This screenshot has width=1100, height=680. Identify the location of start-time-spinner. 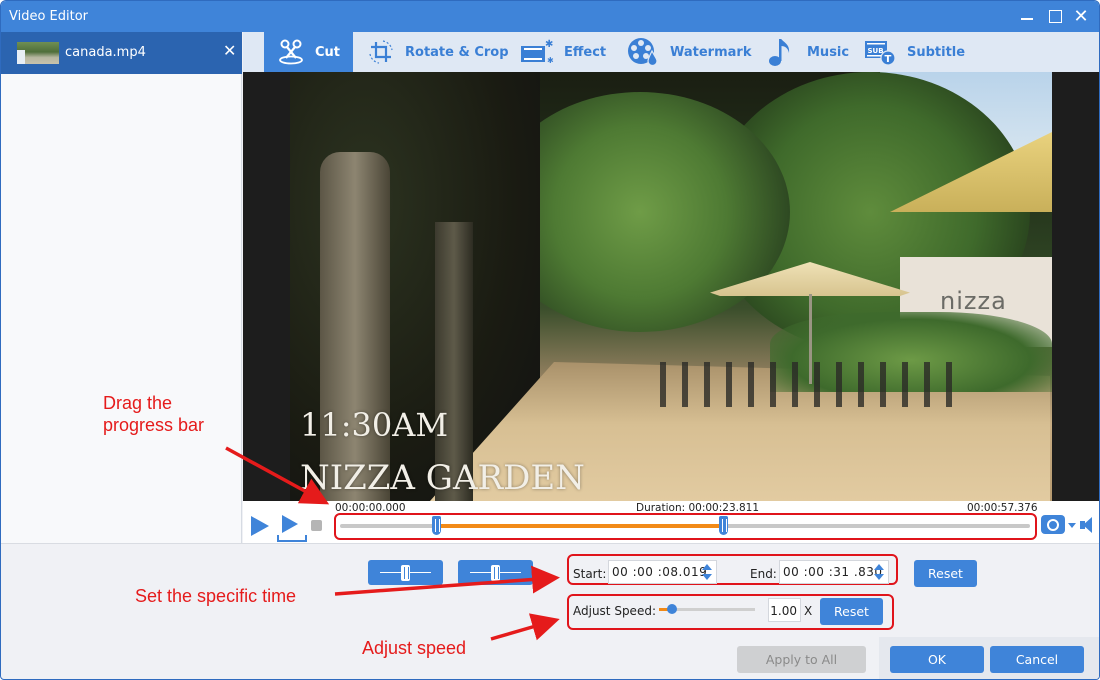
(707, 573).